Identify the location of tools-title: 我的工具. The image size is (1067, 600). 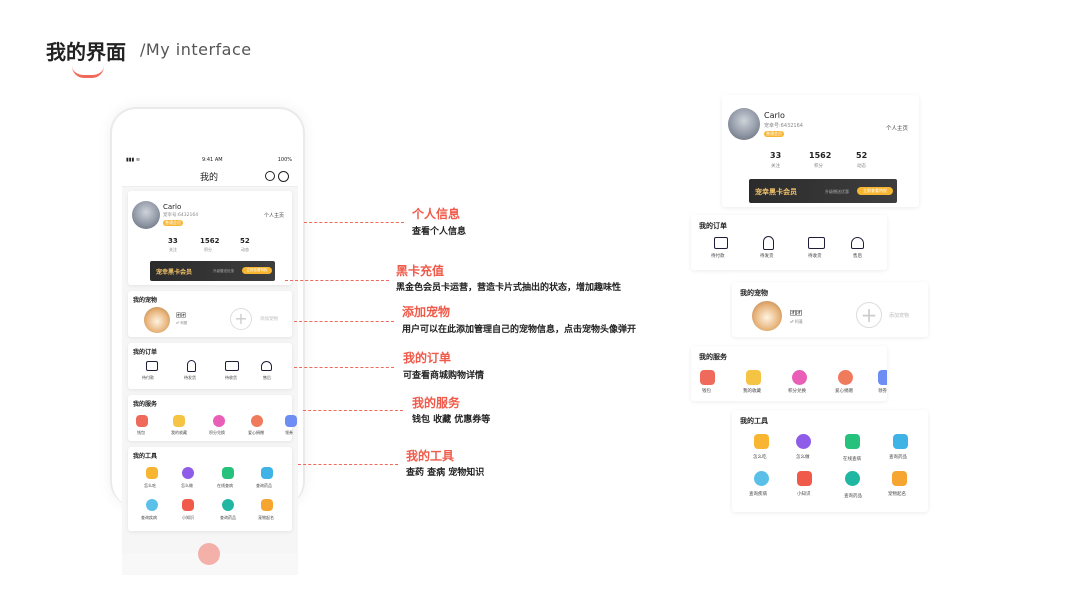
(754, 421).